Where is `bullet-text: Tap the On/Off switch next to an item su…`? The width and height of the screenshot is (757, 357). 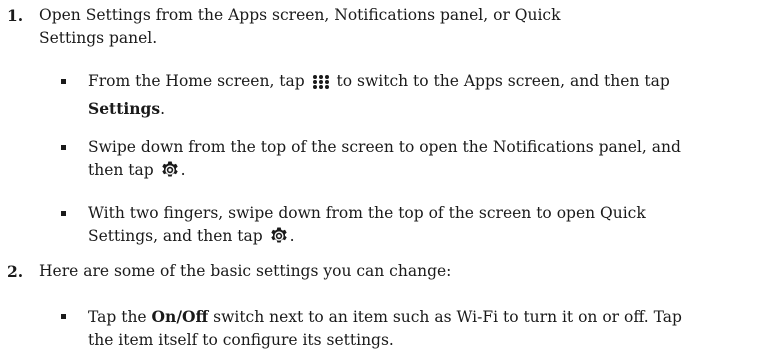
bullet-text: Tap the On/Off switch next to an item su… is located at coordinates (385, 328).